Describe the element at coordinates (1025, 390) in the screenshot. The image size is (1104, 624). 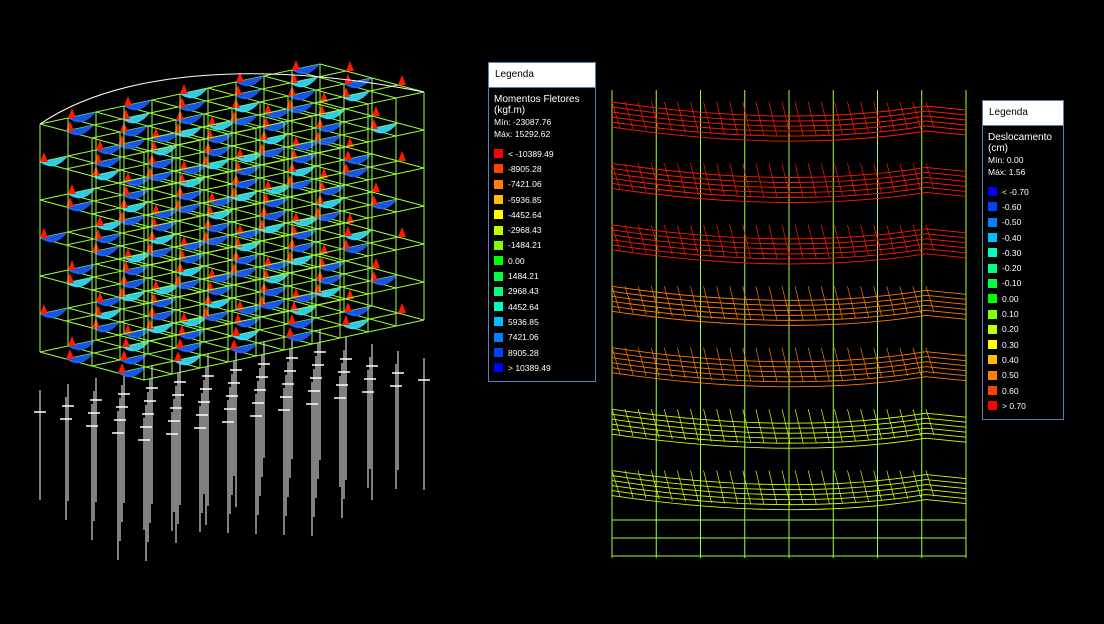
I see `legend-item: 0.60` at that location.